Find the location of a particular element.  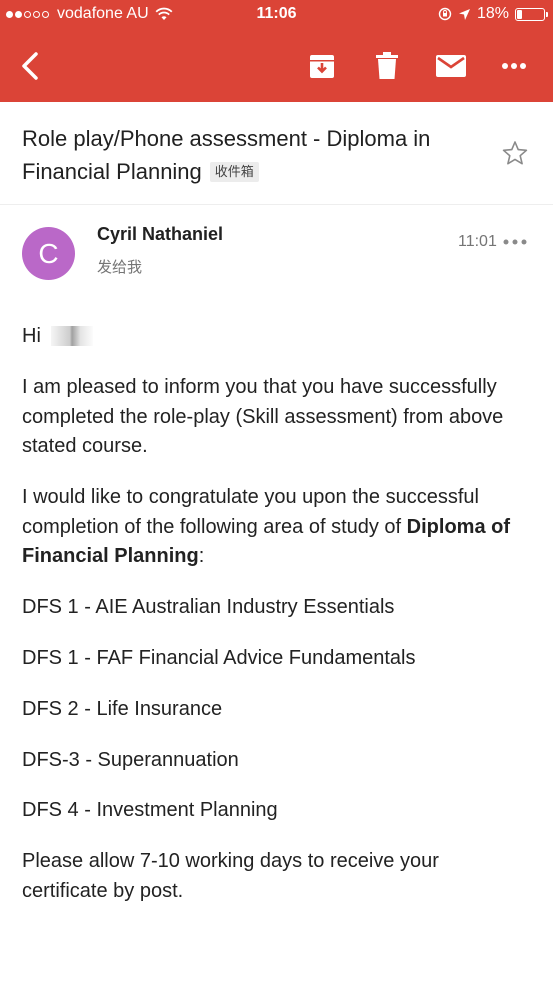

more-options-button is located at coordinates (514, 66).